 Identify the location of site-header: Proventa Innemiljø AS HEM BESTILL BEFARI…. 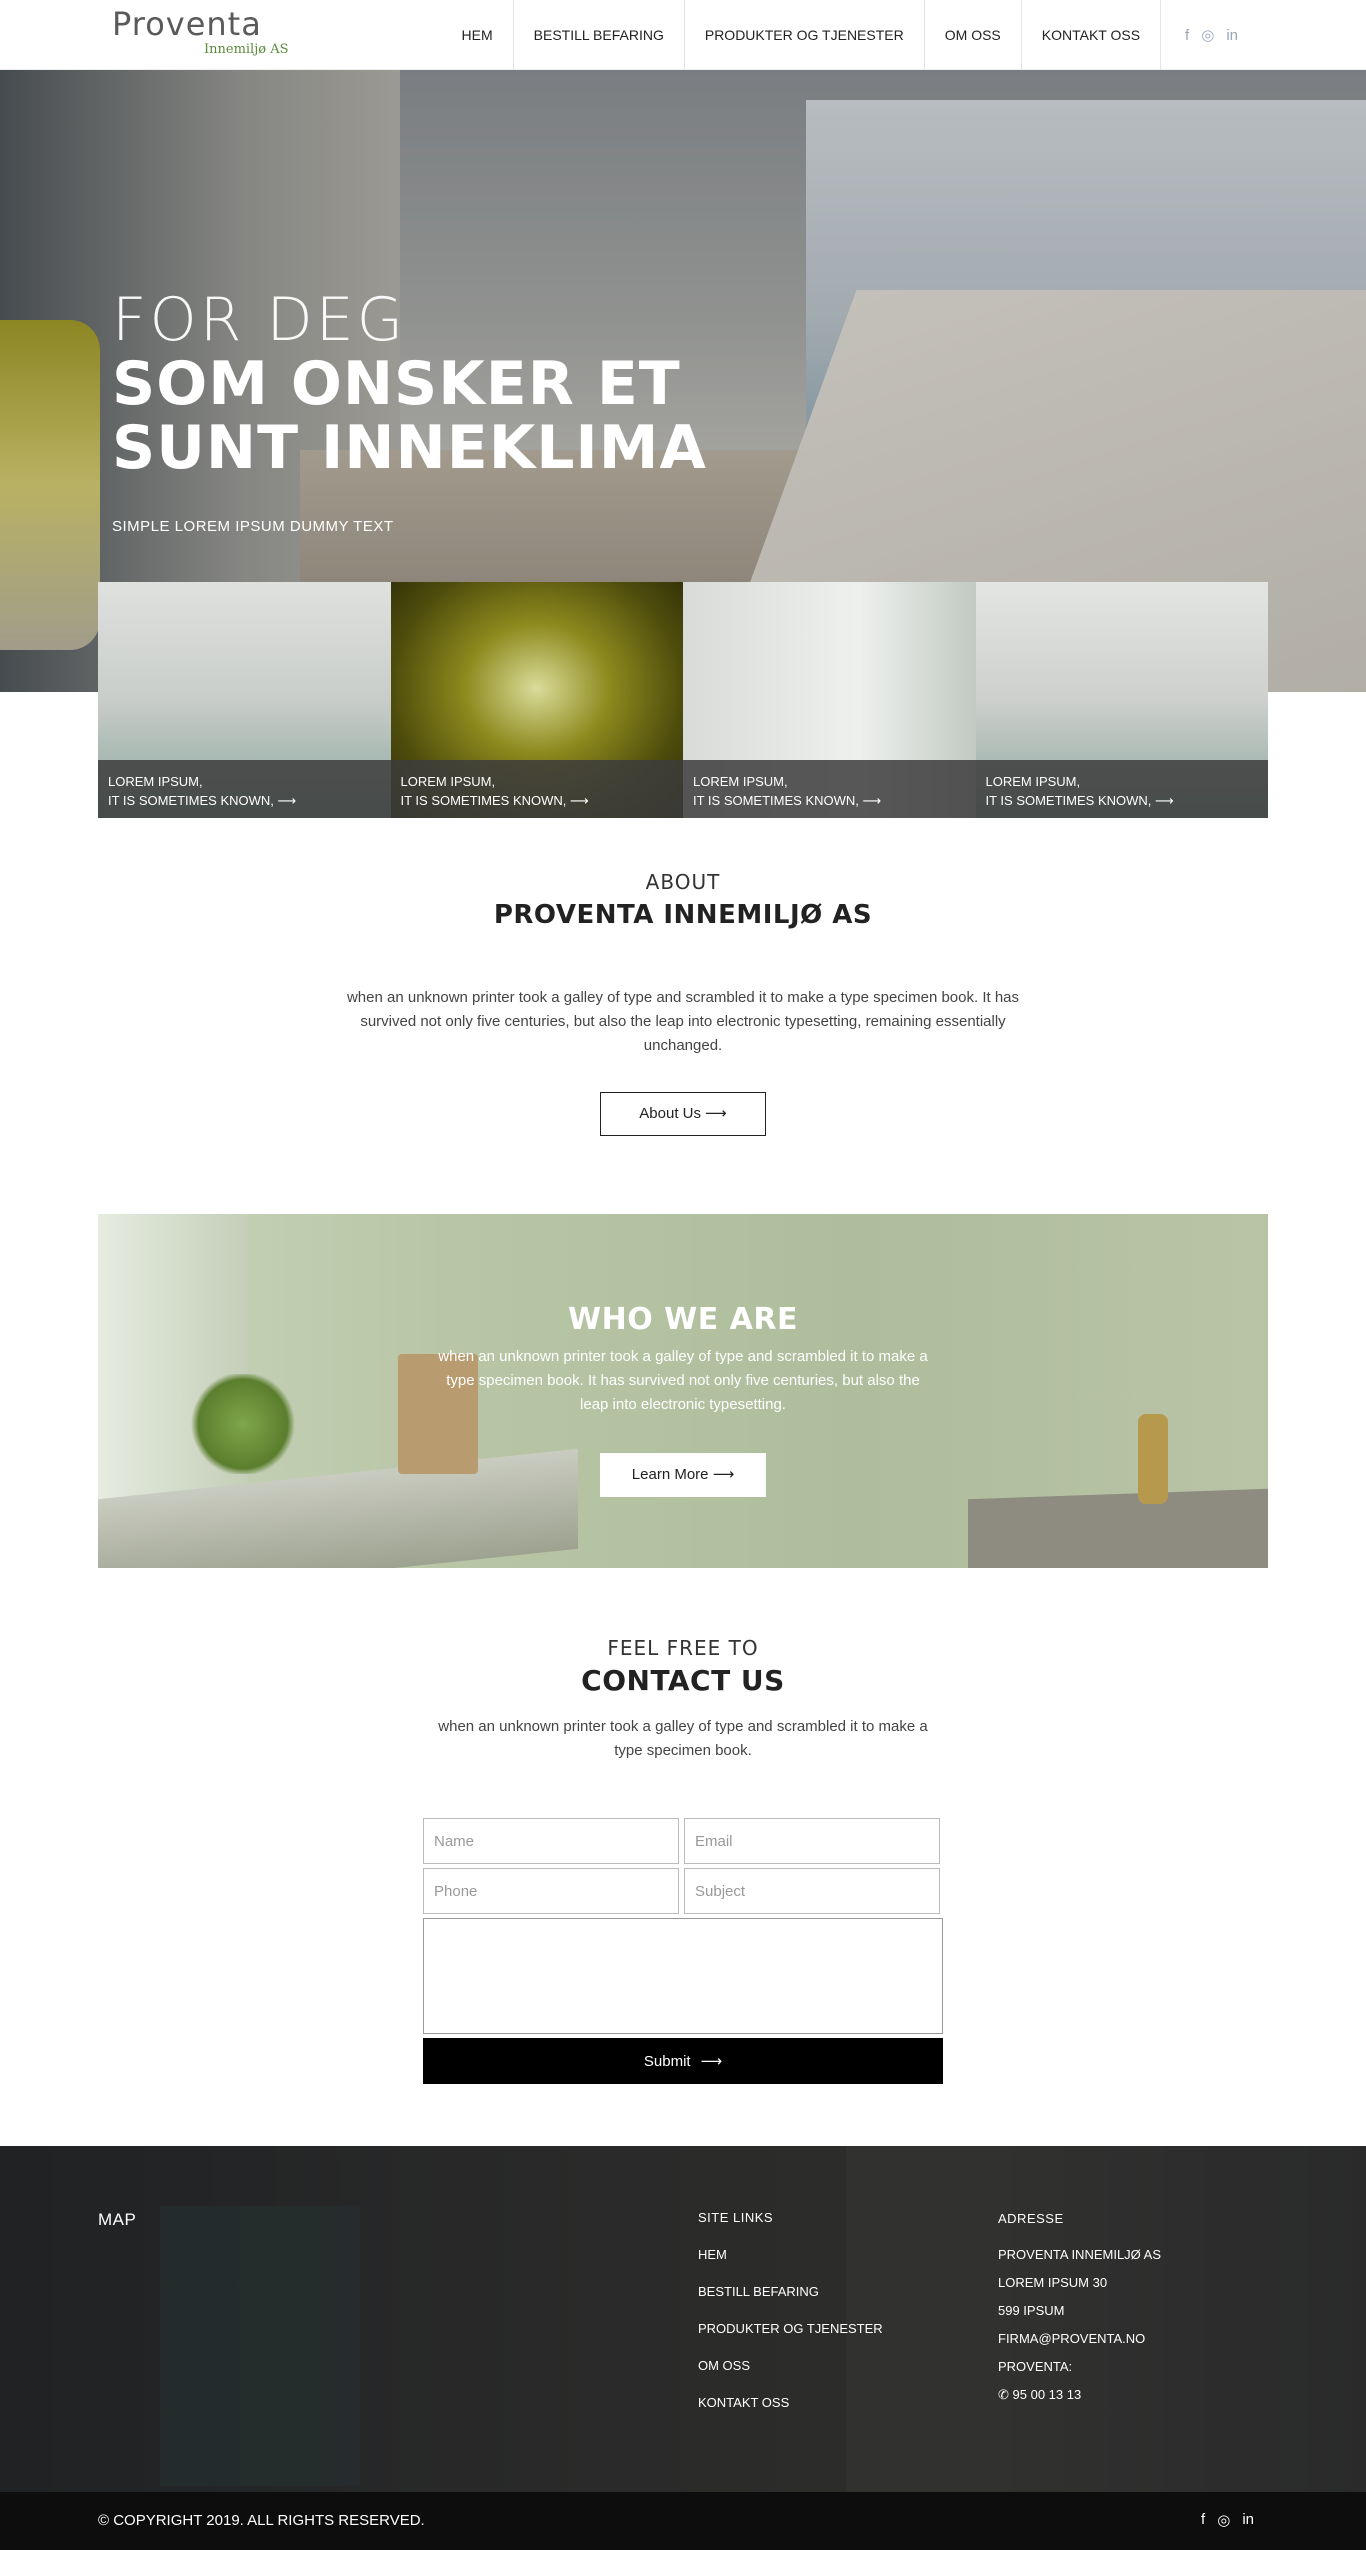
(683, 35).